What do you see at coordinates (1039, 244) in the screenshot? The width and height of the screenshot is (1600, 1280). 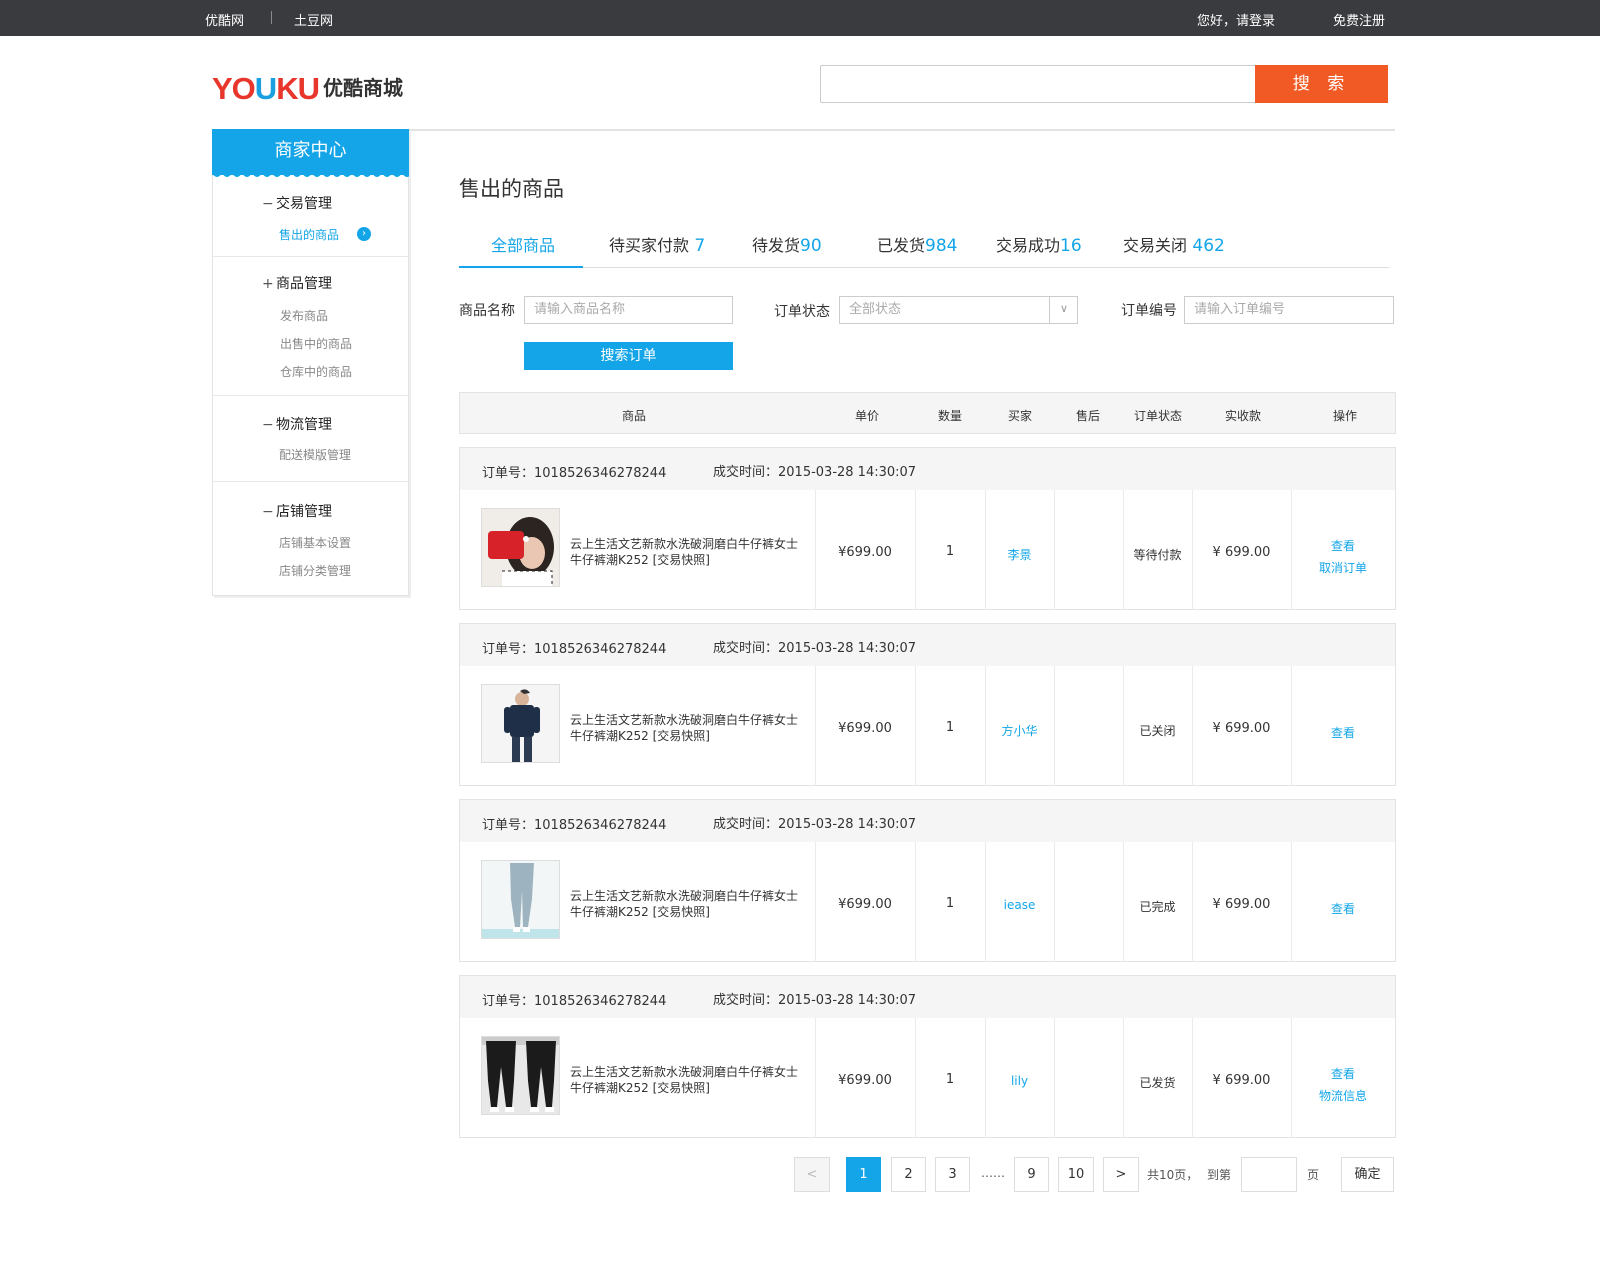 I see `tab-completed: 交易成功16` at bounding box center [1039, 244].